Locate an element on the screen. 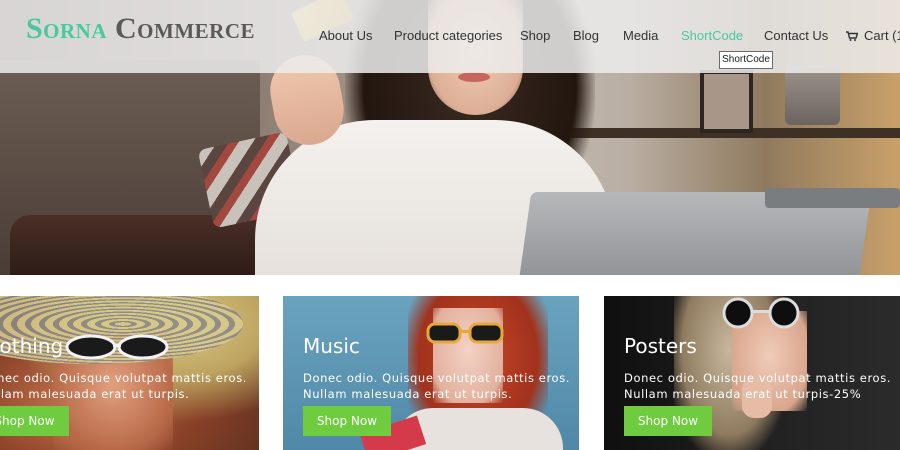 The image size is (900, 450). hero-jar is located at coordinates (812, 95).